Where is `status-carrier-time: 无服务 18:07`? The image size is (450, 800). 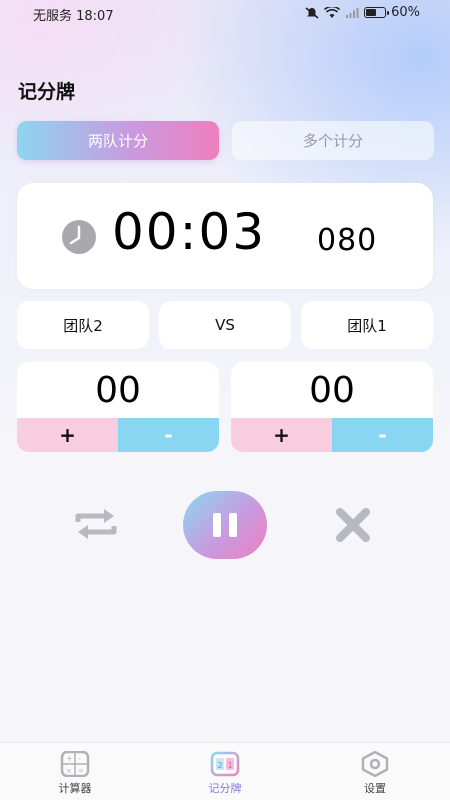 status-carrier-time: 无服务 18:07 is located at coordinates (73, 16).